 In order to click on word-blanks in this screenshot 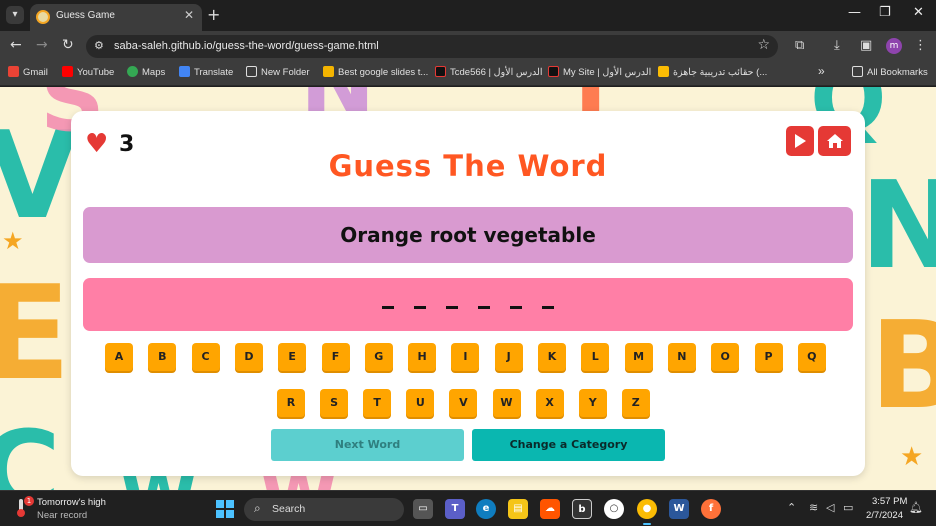, I will do `click(468, 304)`.